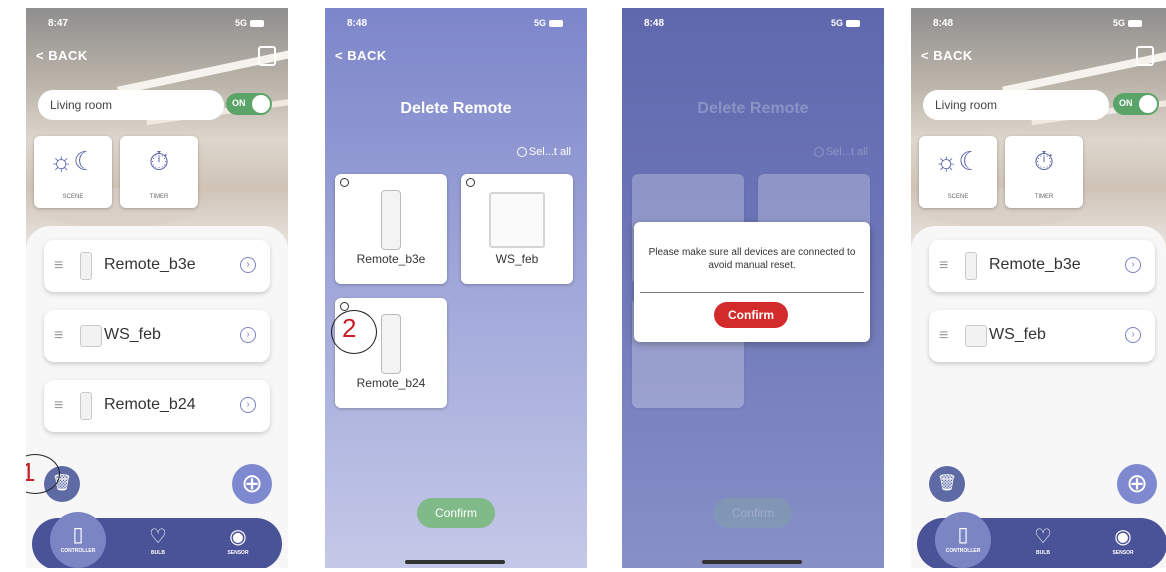 The height and width of the screenshot is (572, 1166). What do you see at coordinates (78, 551) in the screenshot?
I see `tab-label: CONTROLLER` at bounding box center [78, 551].